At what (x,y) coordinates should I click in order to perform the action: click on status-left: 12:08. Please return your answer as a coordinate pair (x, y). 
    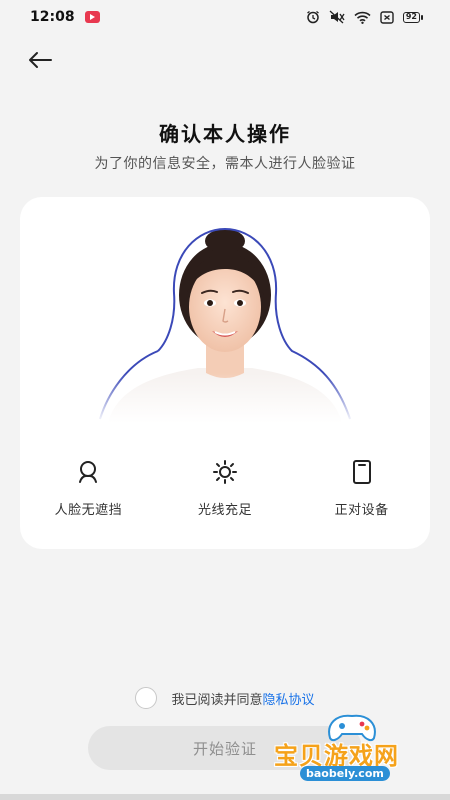
    Looking at the image, I should click on (65, 17).